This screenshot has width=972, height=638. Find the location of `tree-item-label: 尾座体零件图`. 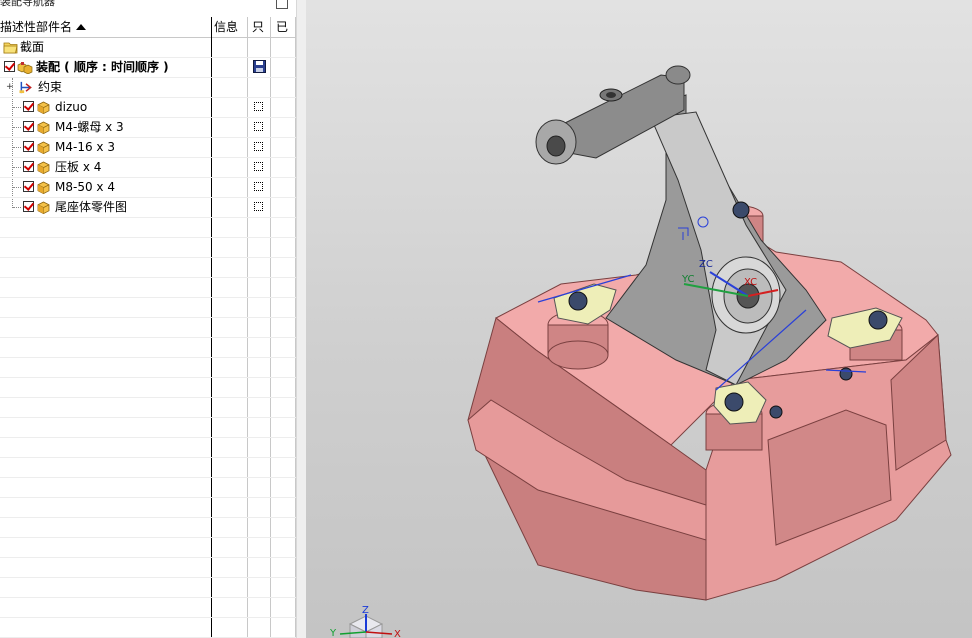

tree-item-label: 尾座体零件图 is located at coordinates (91, 207).